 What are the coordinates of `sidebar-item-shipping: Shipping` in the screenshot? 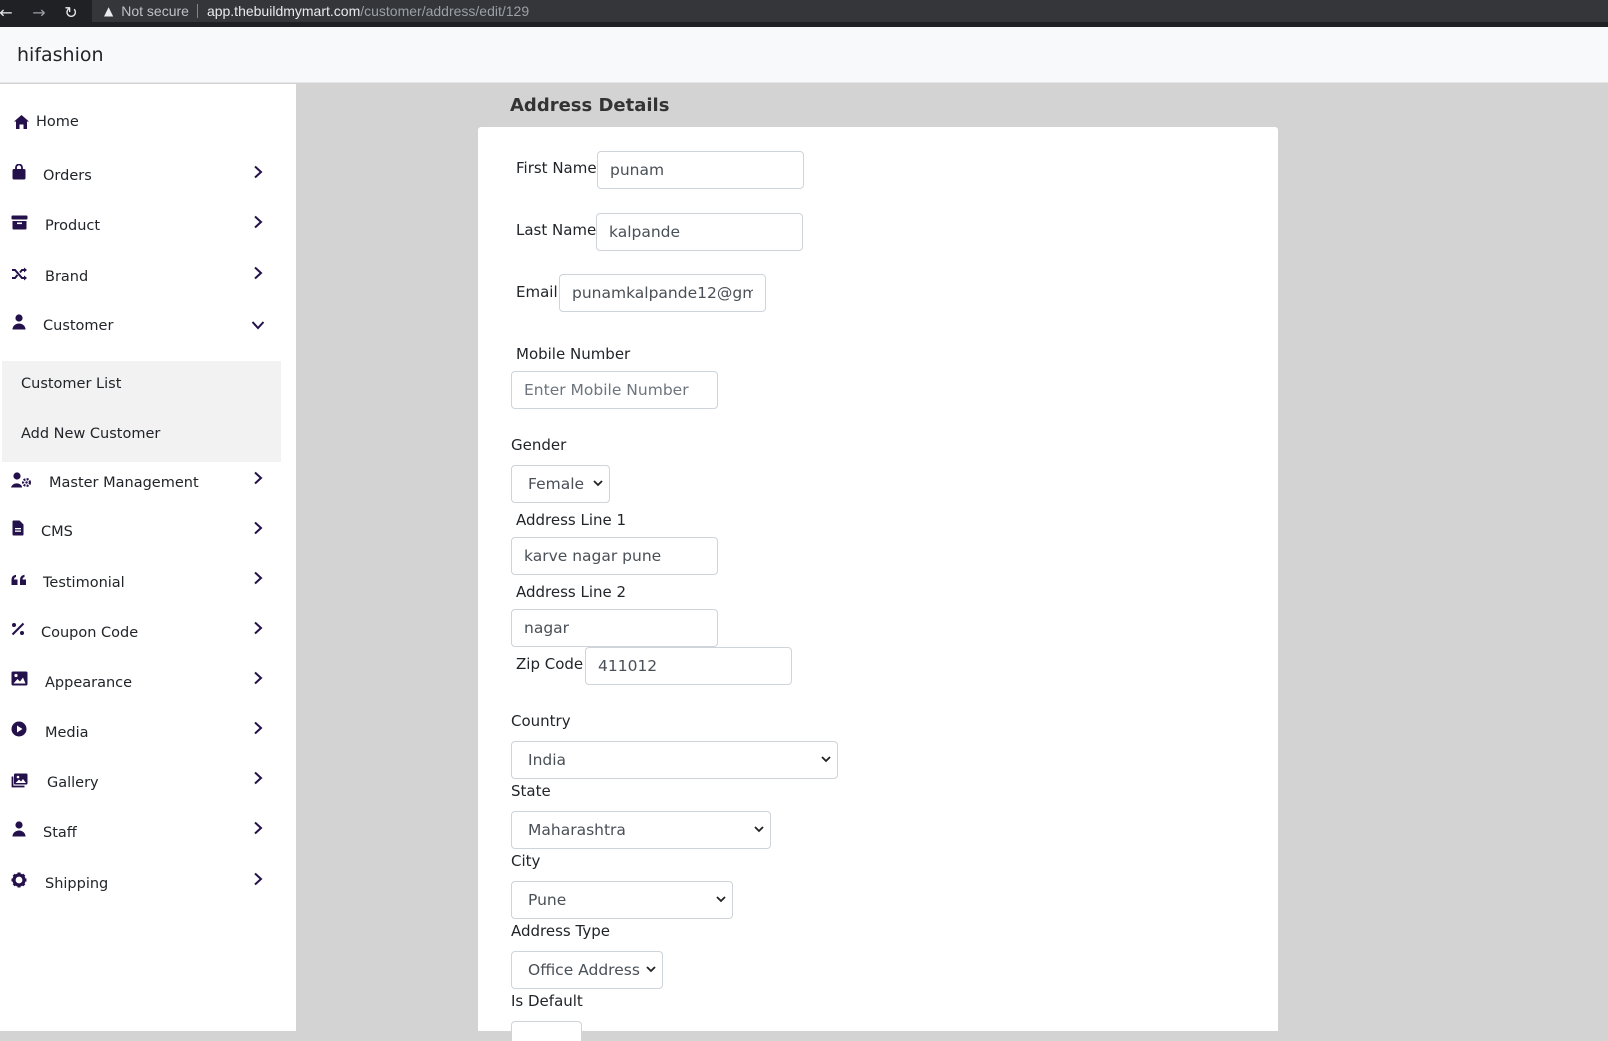 It's located at (148, 881).